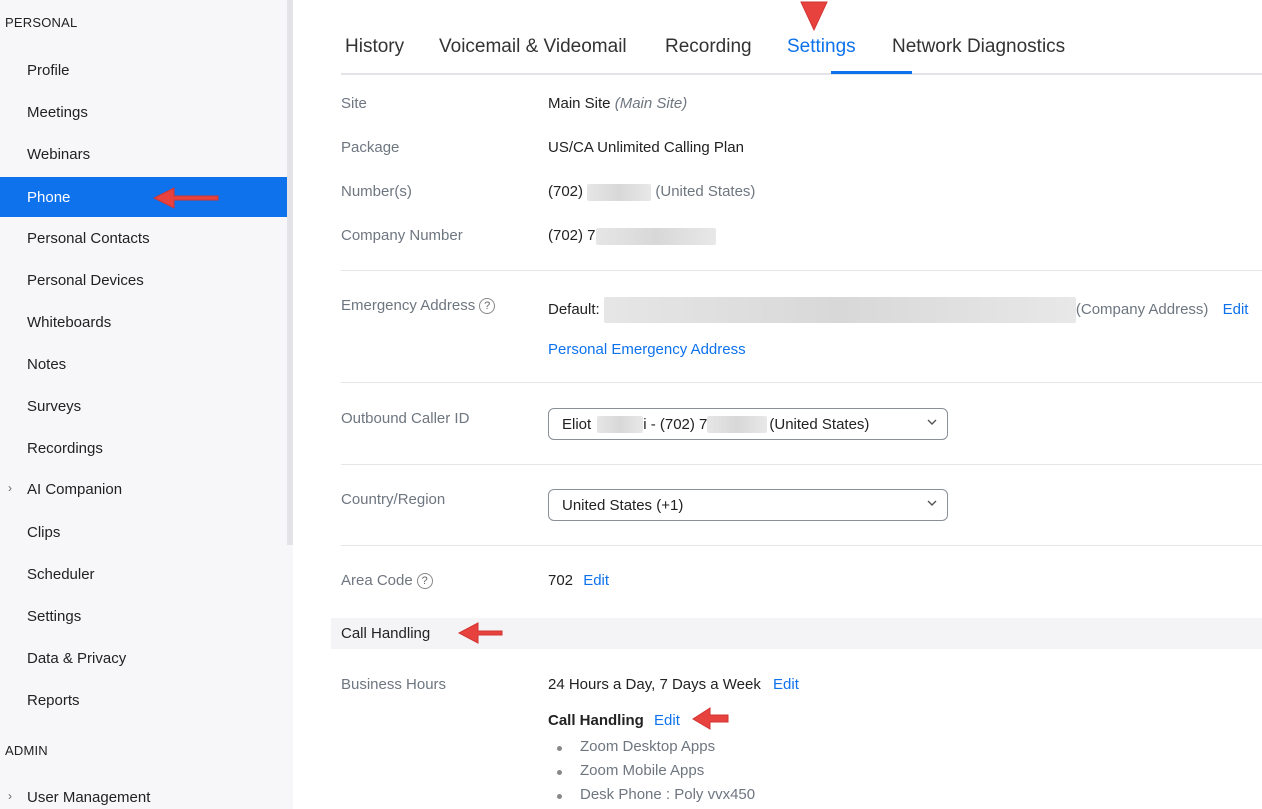 Image resolution: width=1262 pixels, height=809 pixels. I want to click on business-hours-text: 24 Hours a Day, 7 Days a Week, so click(654, 684).